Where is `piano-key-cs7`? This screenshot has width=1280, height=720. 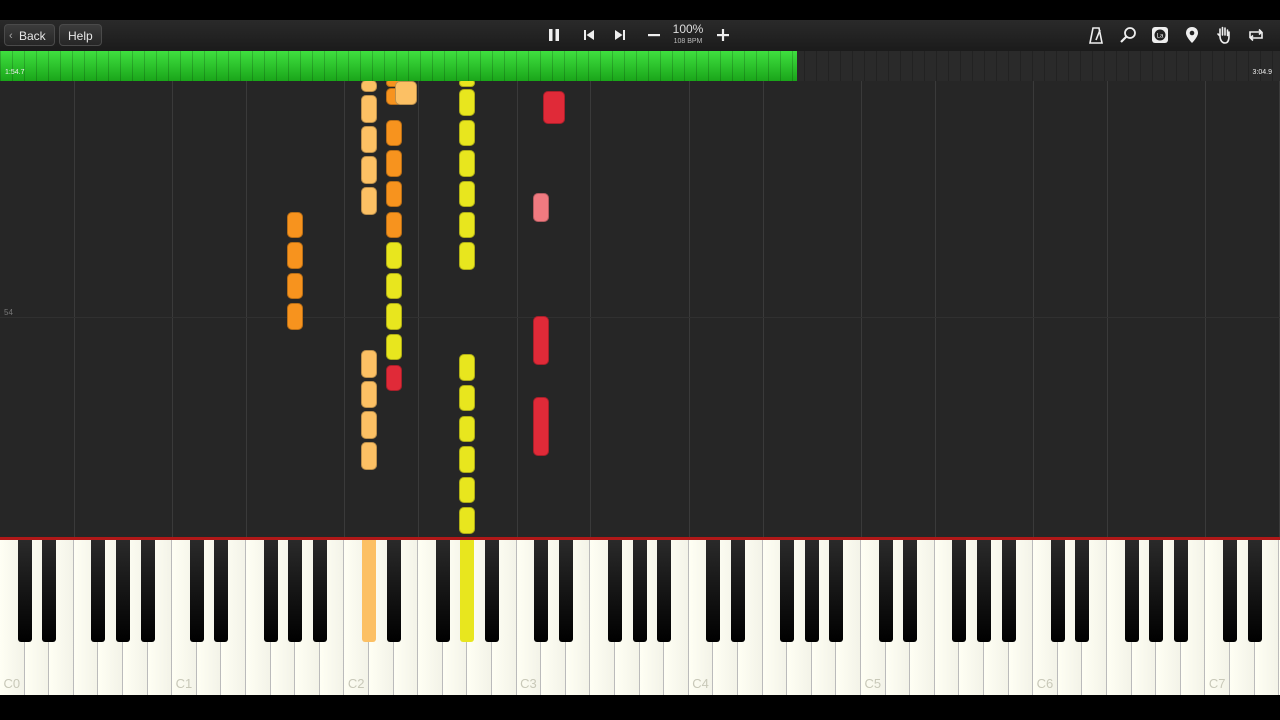 piano-key-cs7 is located at coordinates (1230, 591).